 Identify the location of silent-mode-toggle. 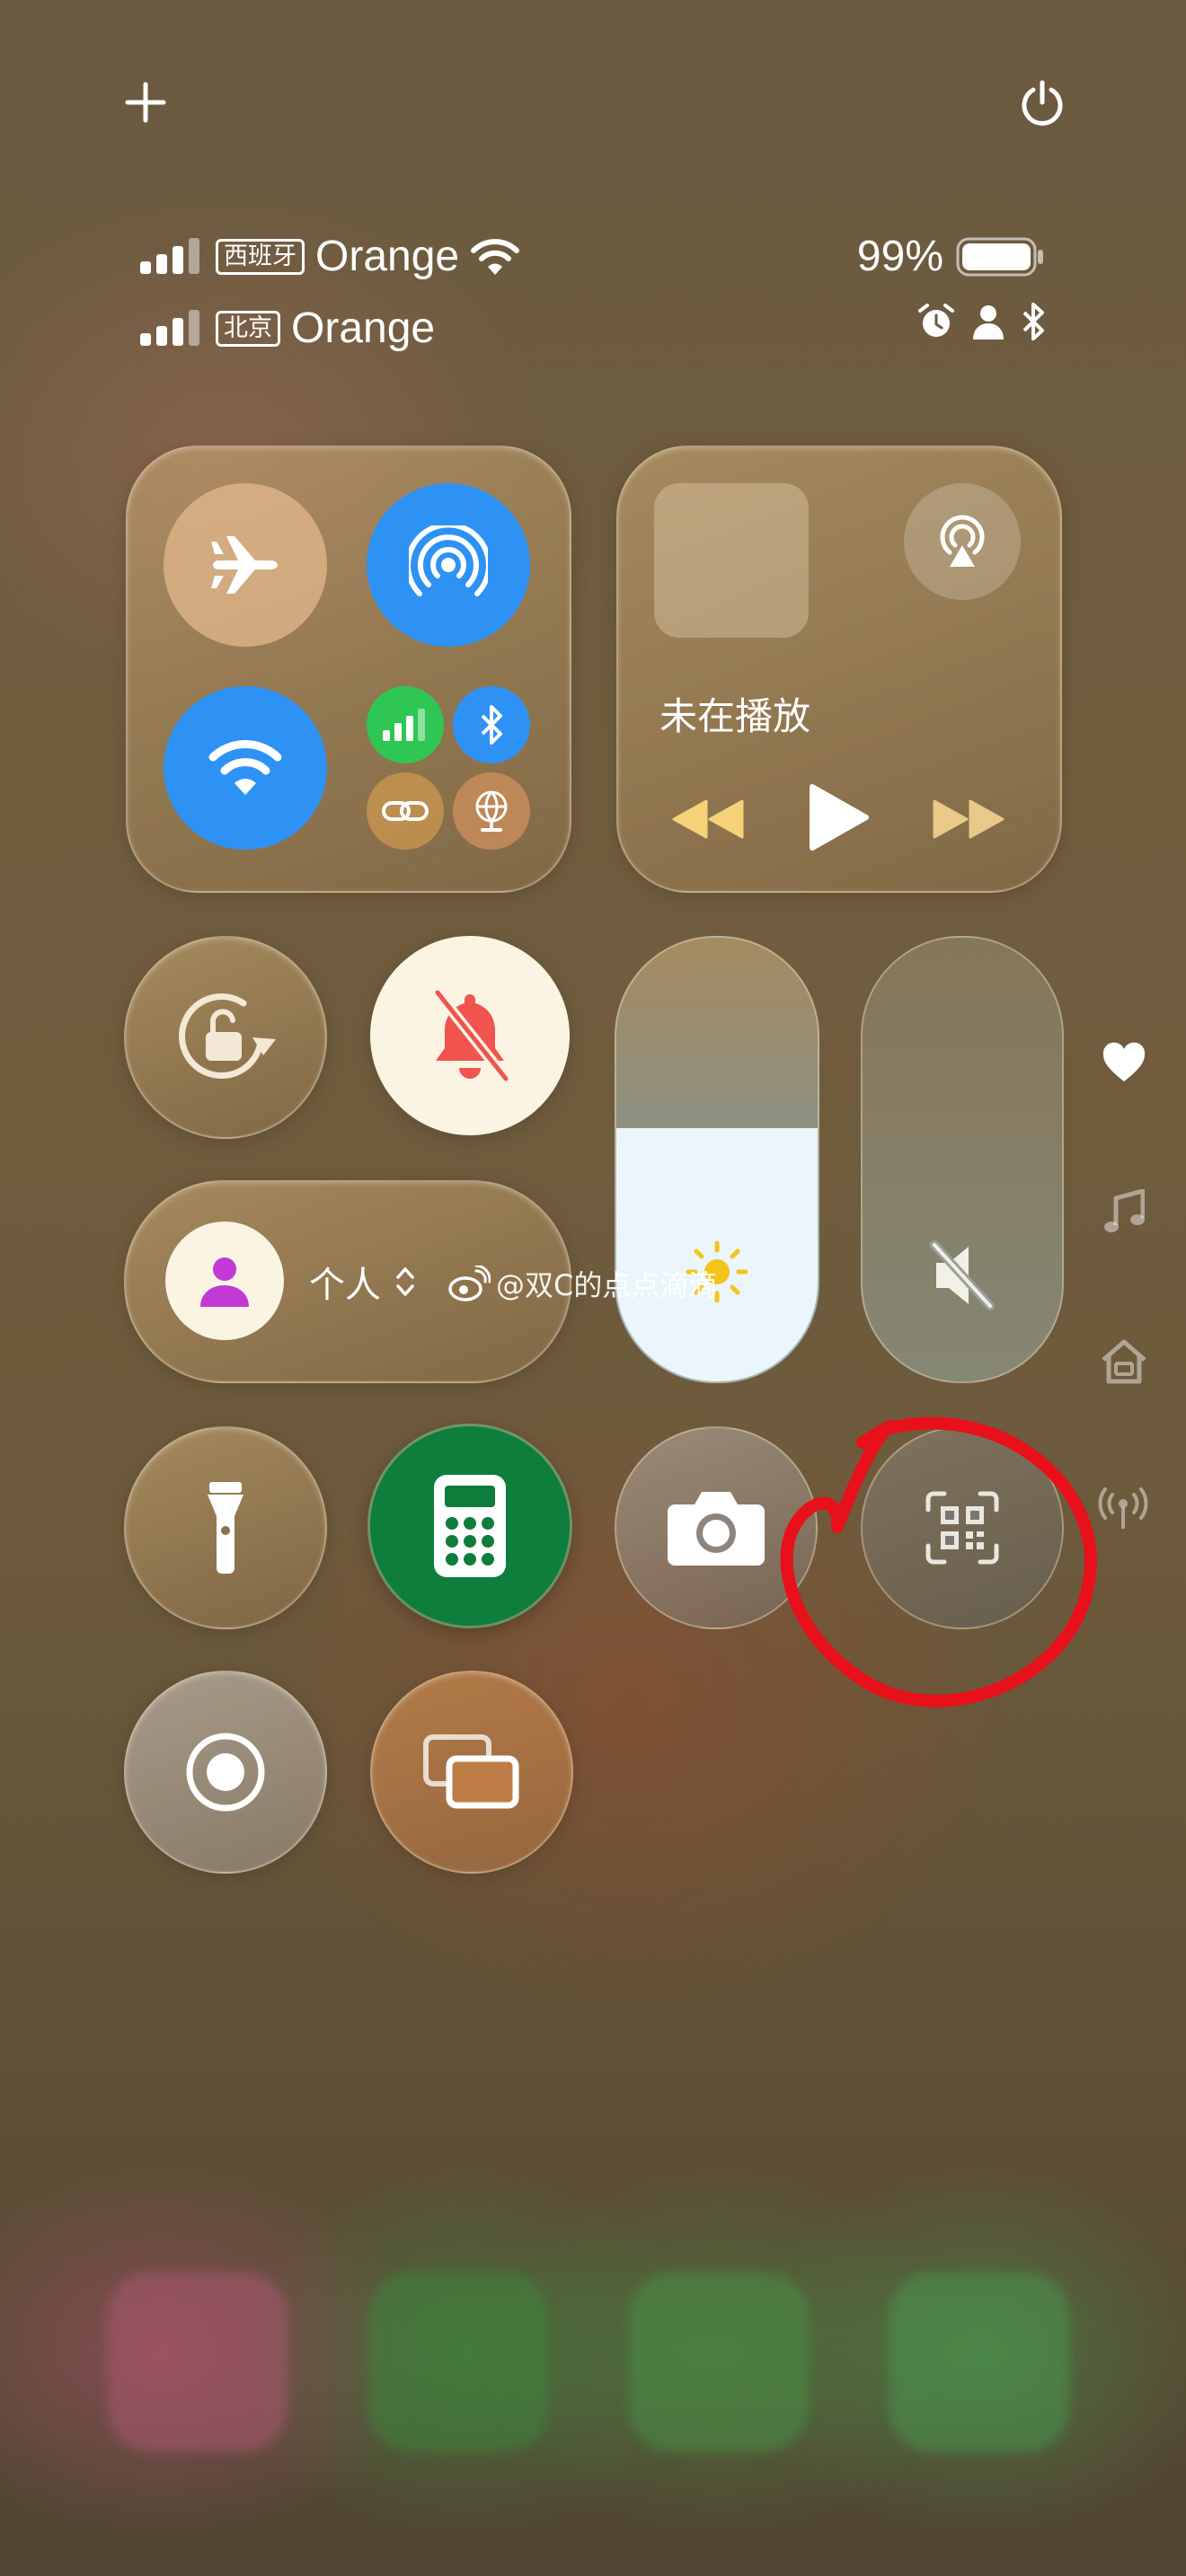
(470, 1035).